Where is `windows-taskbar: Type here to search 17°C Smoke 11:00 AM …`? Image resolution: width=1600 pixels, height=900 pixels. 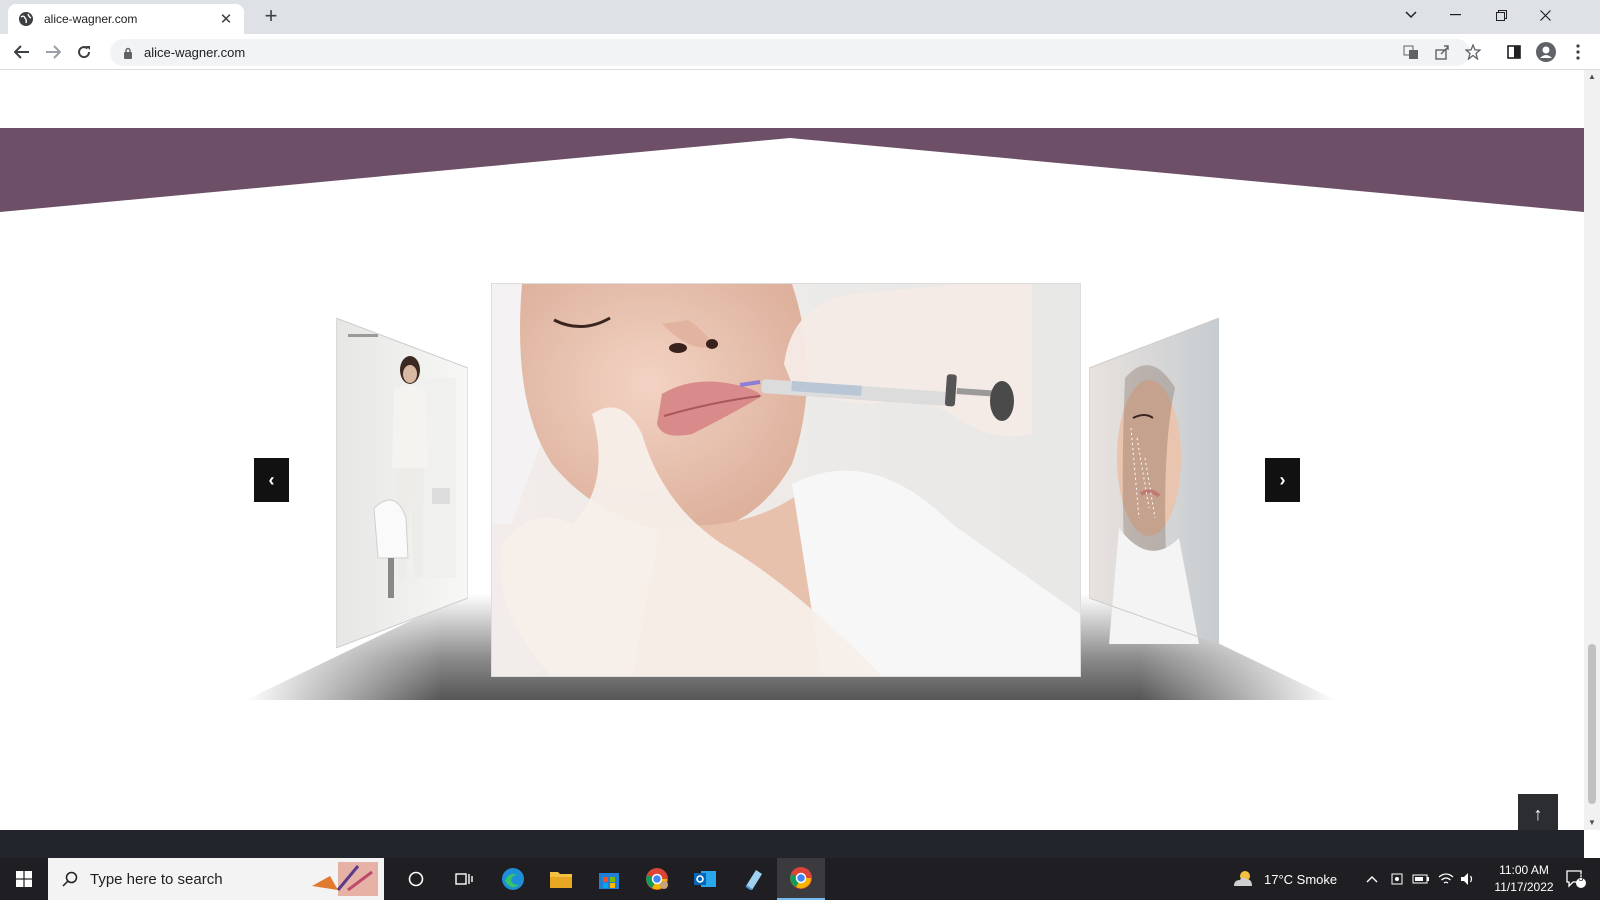 windows-taskbar: Type here to search 17°C Smoke 11:00 AM … is located at coordinates (800, 879).